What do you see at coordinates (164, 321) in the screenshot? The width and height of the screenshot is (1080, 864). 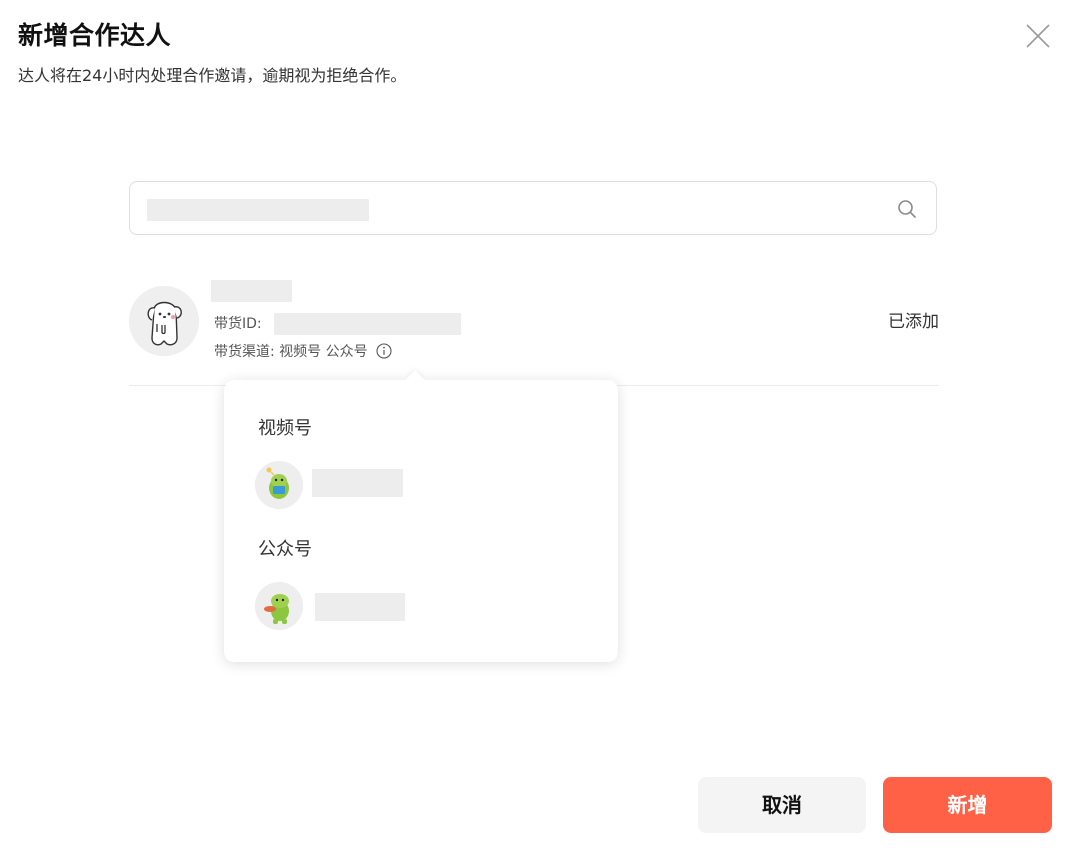 I see `avatar` at bounding box center [164, 321].